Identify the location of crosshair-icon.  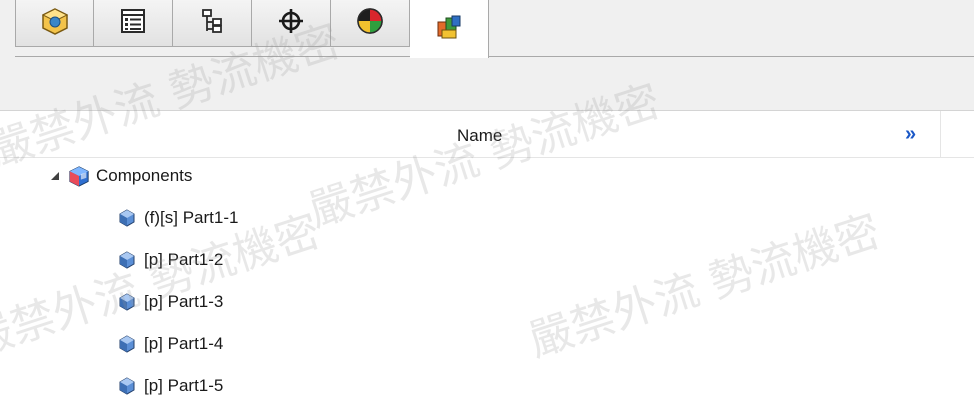
(291, 23).